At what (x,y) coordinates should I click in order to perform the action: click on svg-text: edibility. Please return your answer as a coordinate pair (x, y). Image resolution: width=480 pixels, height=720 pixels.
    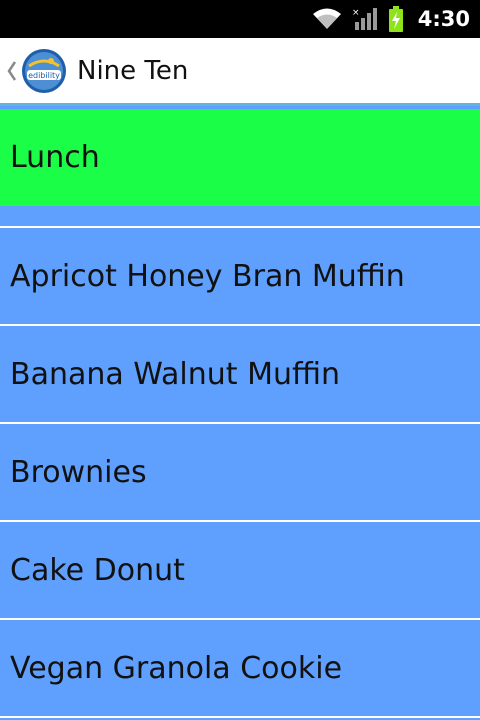
    Looking at the image, I should click on (44, 75).